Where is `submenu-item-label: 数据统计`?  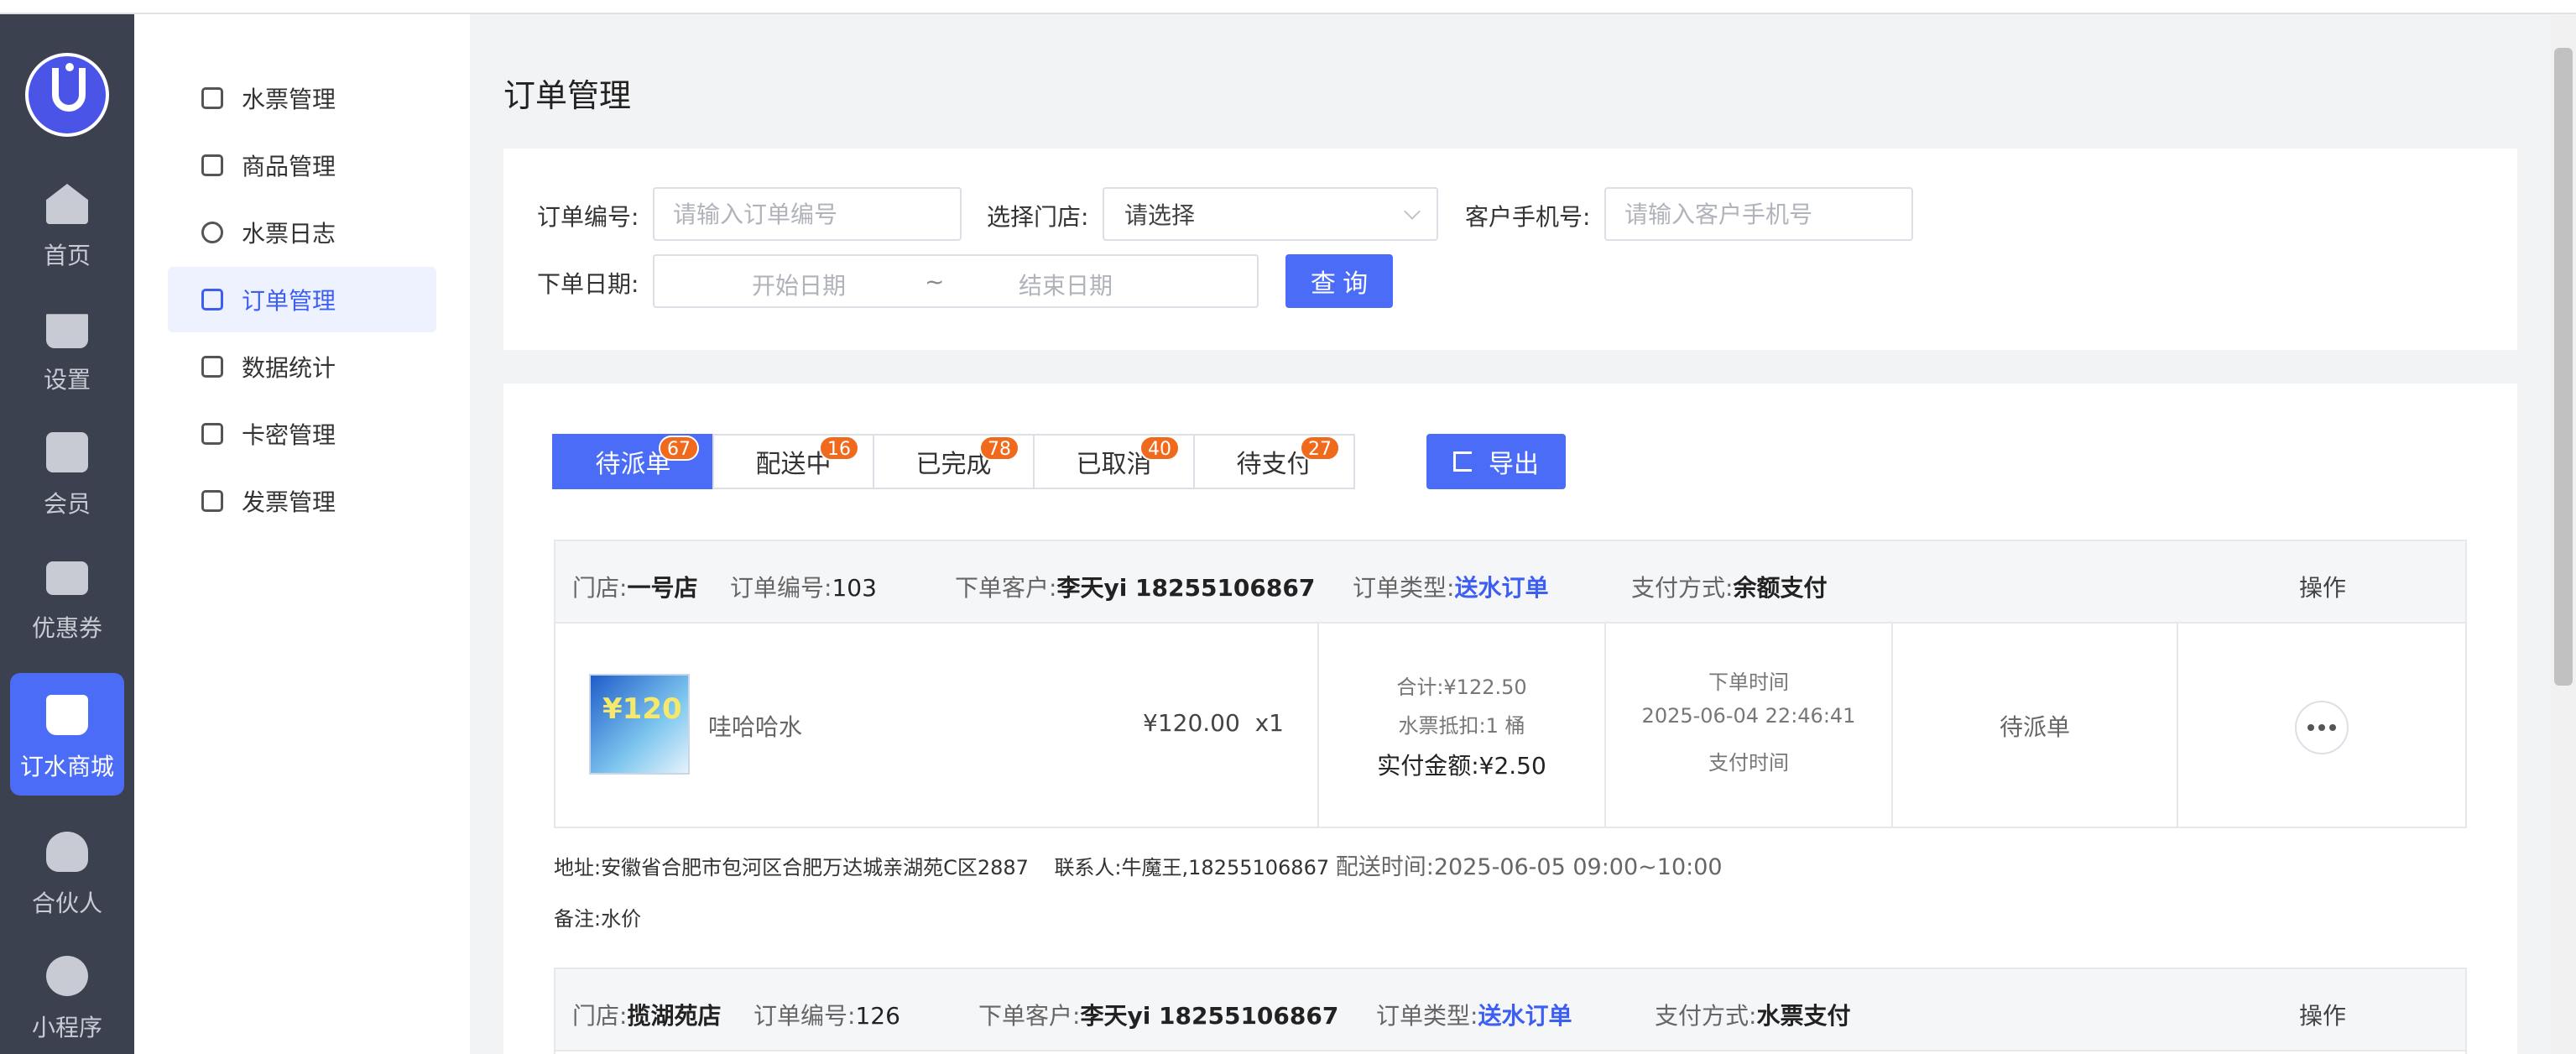 submenu-item-label: 数据统计 is located at coordinates (289, 368).